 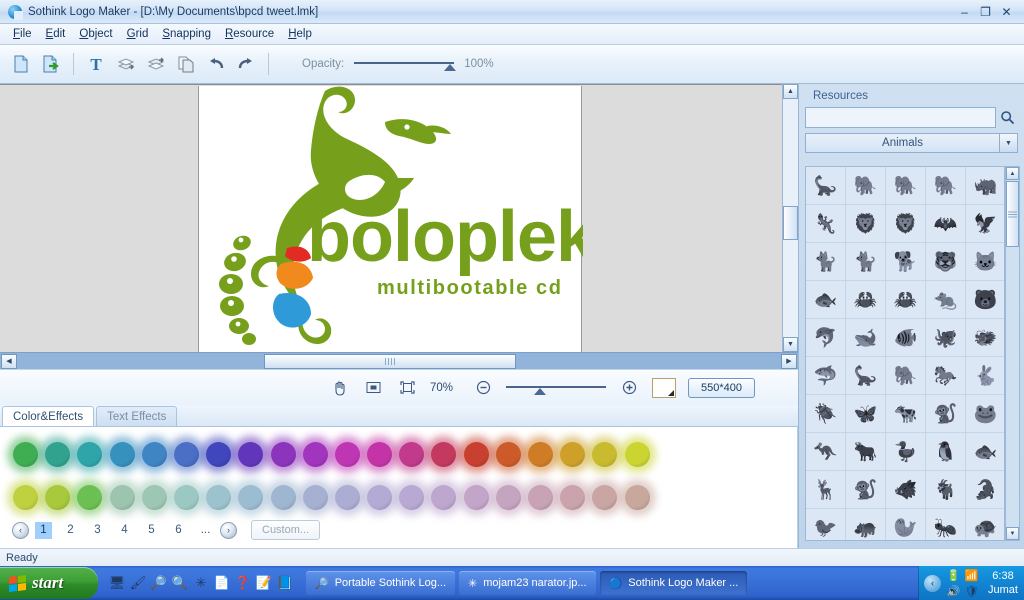 I want to click on palette-page-3: 3, so click(x=97, y=530).